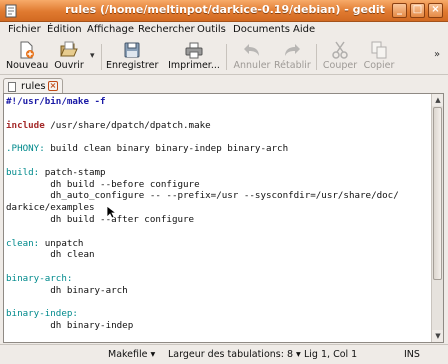  What do you see at coordinates (69, 65) in the screenshot?
I see `open-label: Ouvrir` at bounding box center [69, 65].